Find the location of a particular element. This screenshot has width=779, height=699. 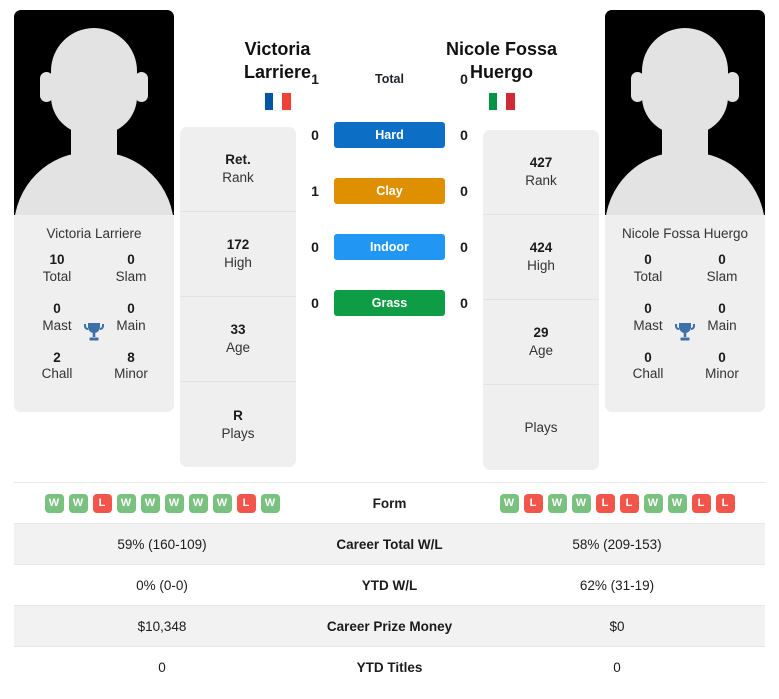

stat-label-ytd-wl: YTD W/L is located at coordinates (389, 585).